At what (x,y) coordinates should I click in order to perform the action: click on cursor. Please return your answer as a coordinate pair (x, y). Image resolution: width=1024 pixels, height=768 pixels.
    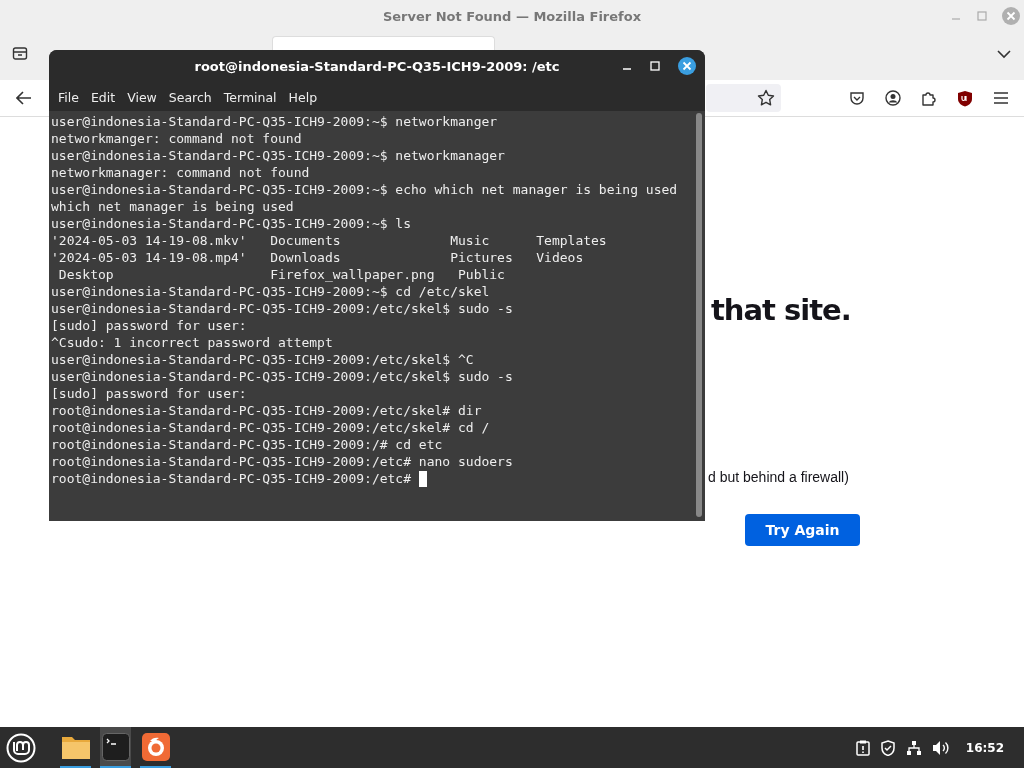
    Looking at the image, I should click on (422, 478).